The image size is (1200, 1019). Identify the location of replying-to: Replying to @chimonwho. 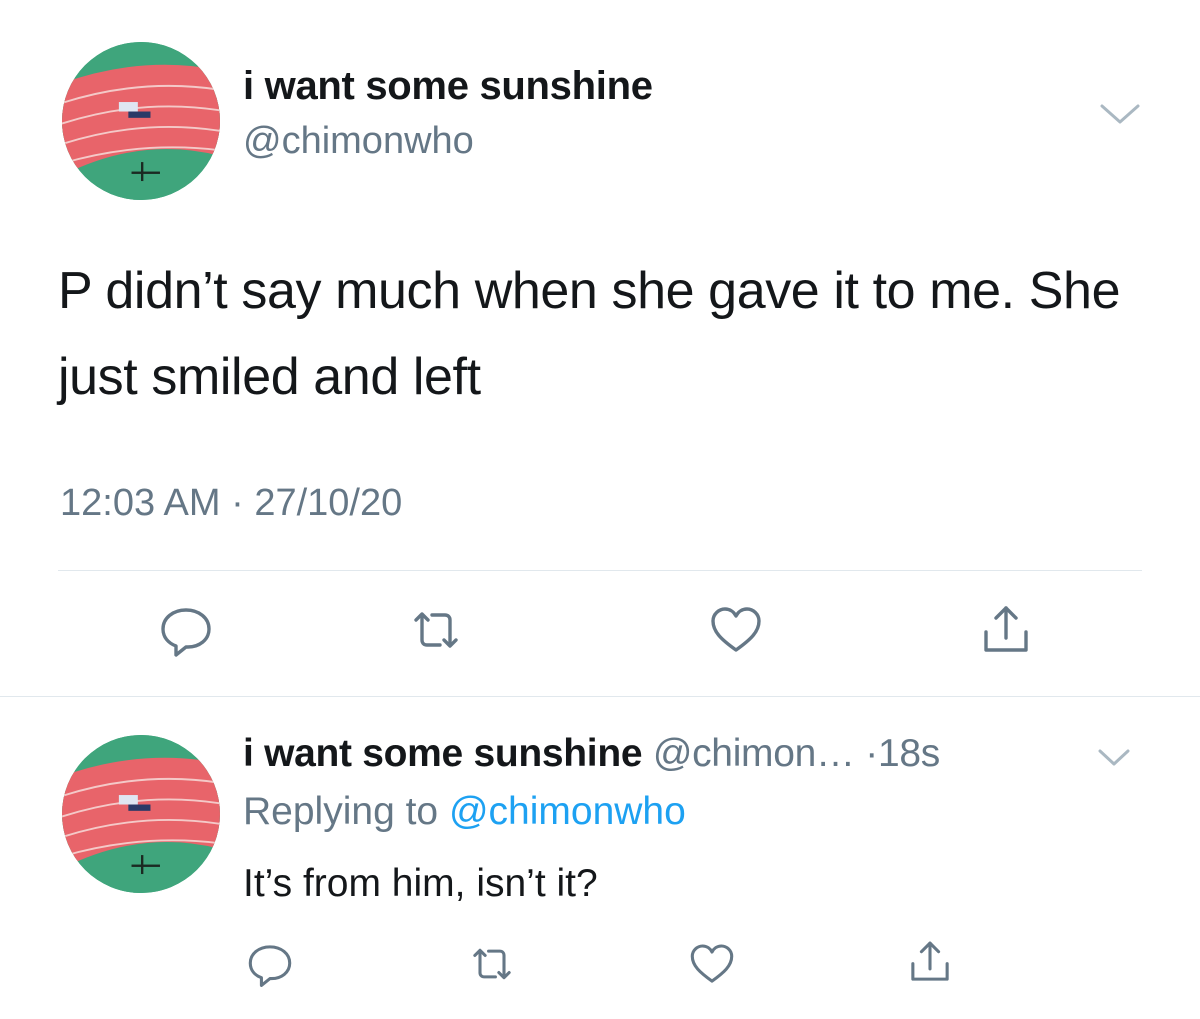
(464, 812).